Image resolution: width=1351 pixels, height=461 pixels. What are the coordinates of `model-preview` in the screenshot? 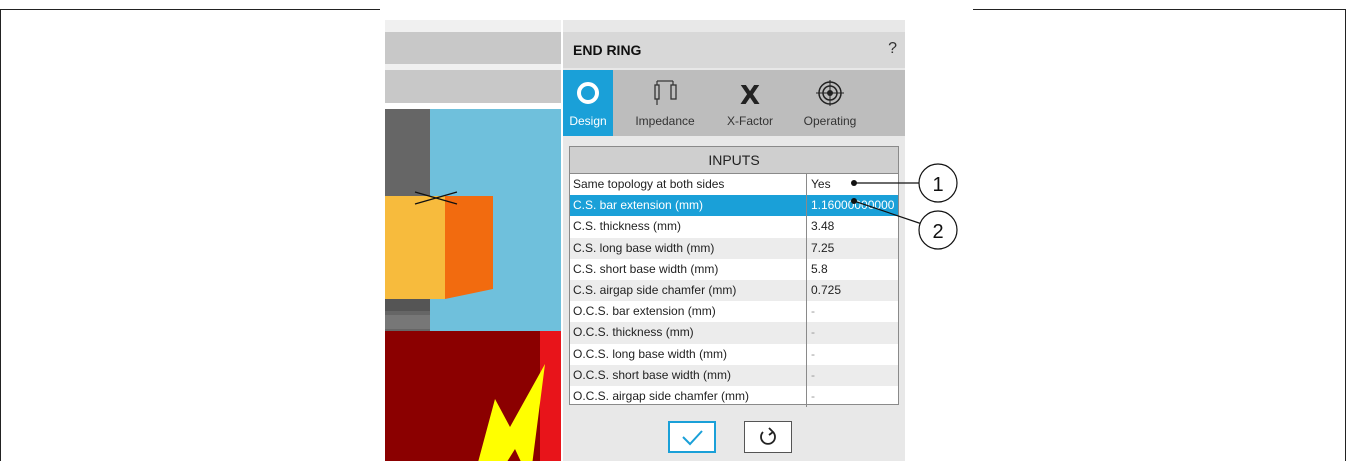 It's located at (473, 240).